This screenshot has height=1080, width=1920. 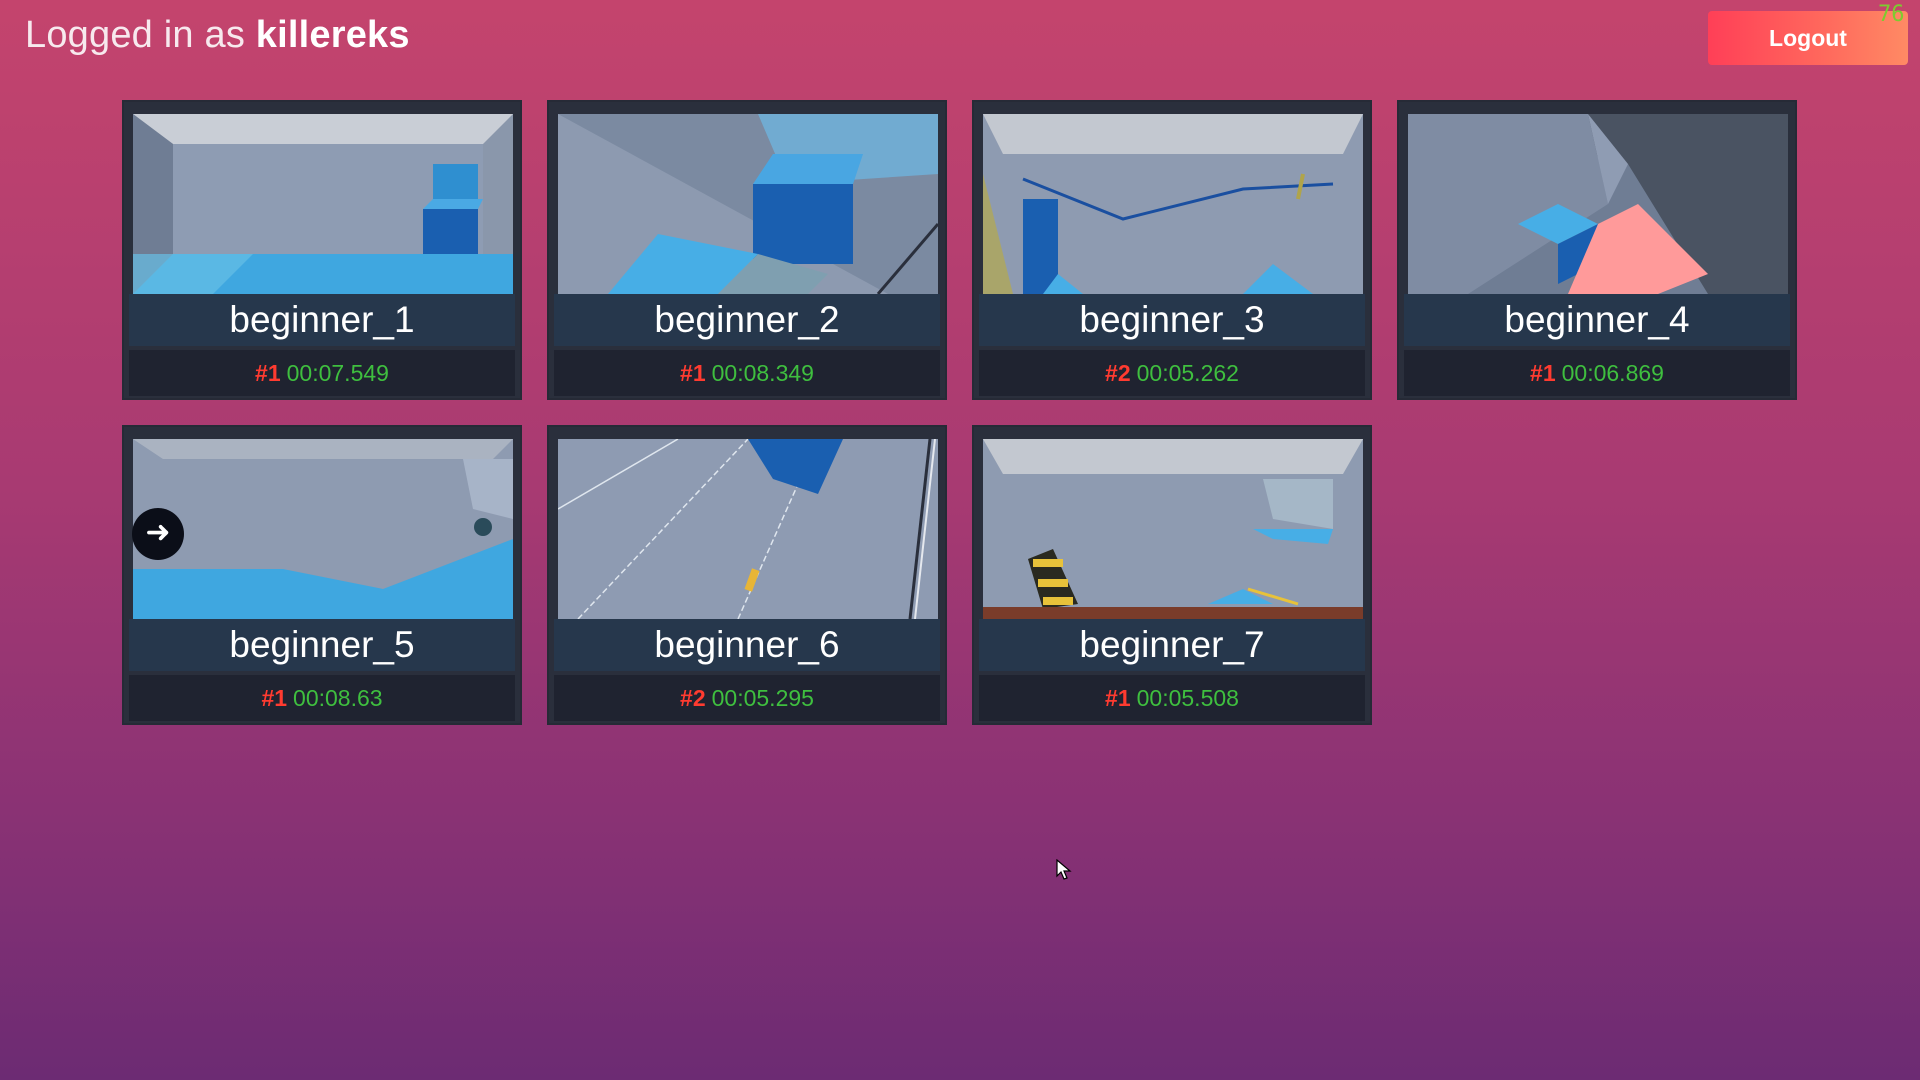 I want to click on level-card-beginner-6: beginner_6 #2 00:05.295, so click(x=747, y=575).